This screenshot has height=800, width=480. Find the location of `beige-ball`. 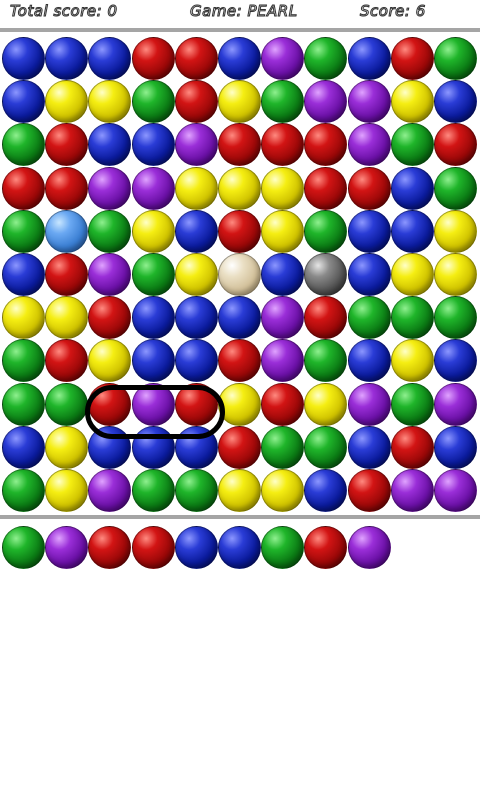

beige-ball is located at coordinates (239, 274).